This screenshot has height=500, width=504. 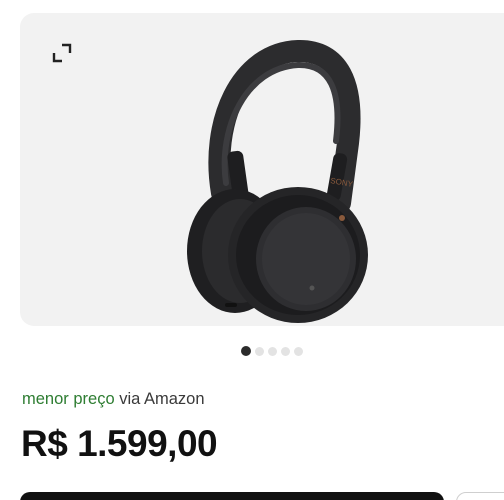 I want to click on price-source-note: menor preço via Amazon, so click(x=113, y=399).